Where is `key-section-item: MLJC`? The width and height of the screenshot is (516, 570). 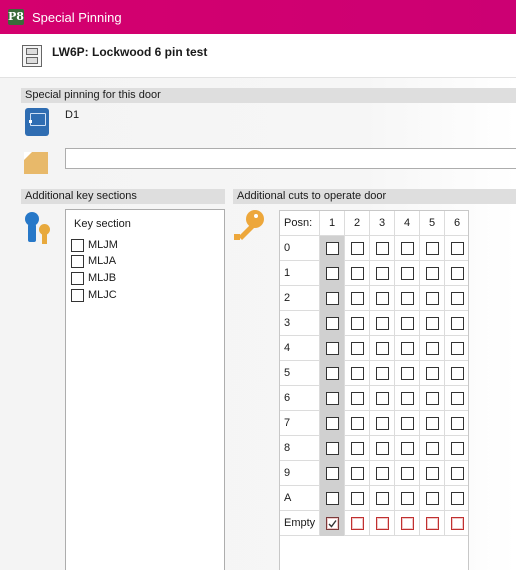
key-section-item: MLJC is located at coordinates (94, 295).